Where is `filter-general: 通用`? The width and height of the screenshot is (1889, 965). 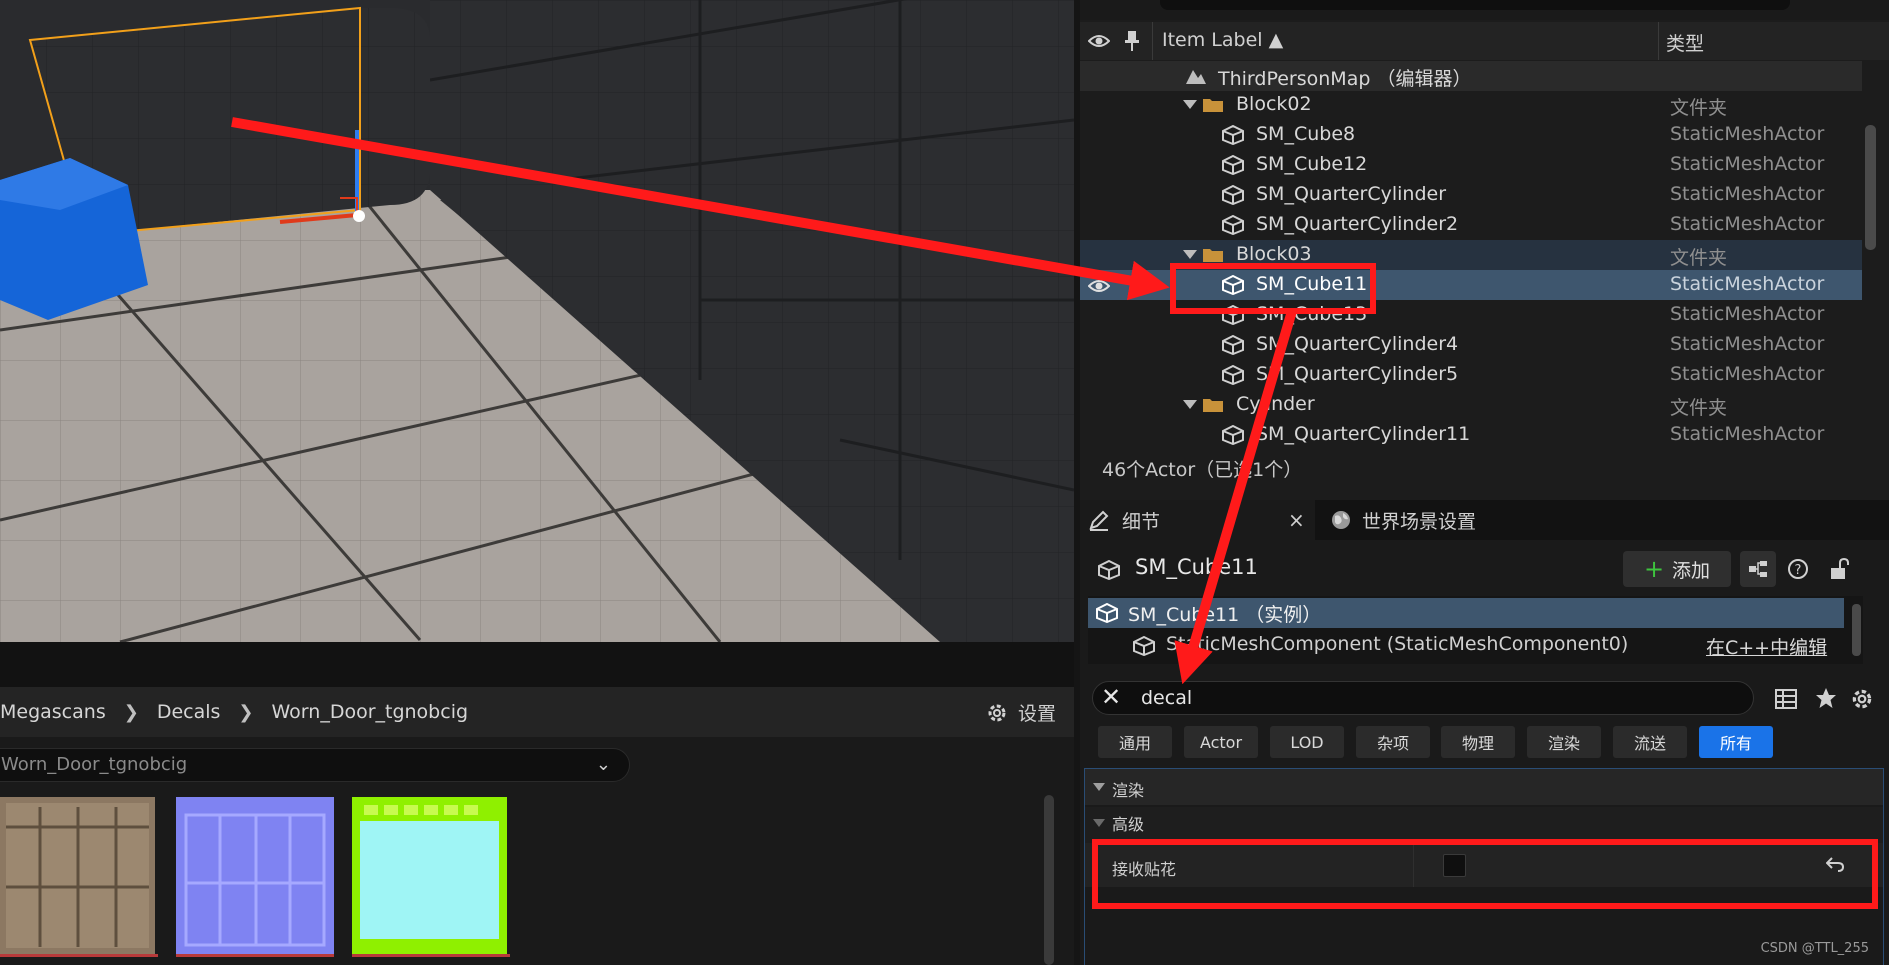 filter-general: 通用 is located at coordinates (1135, 742).